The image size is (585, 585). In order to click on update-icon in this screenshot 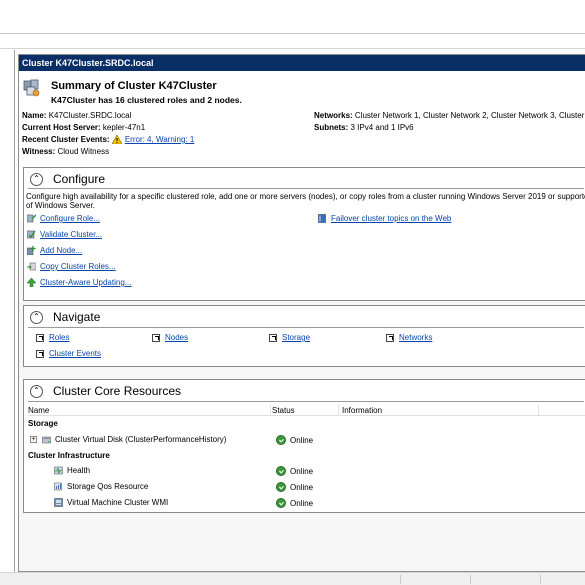, I will do `click(31, 282)`.